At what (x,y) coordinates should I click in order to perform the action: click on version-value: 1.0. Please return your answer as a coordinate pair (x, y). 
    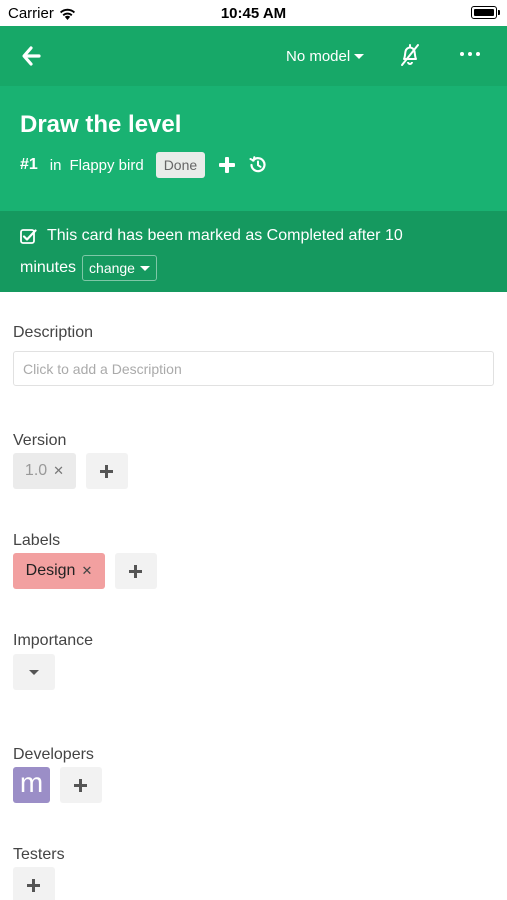
    Looking at the image, I should click on (36, 470).